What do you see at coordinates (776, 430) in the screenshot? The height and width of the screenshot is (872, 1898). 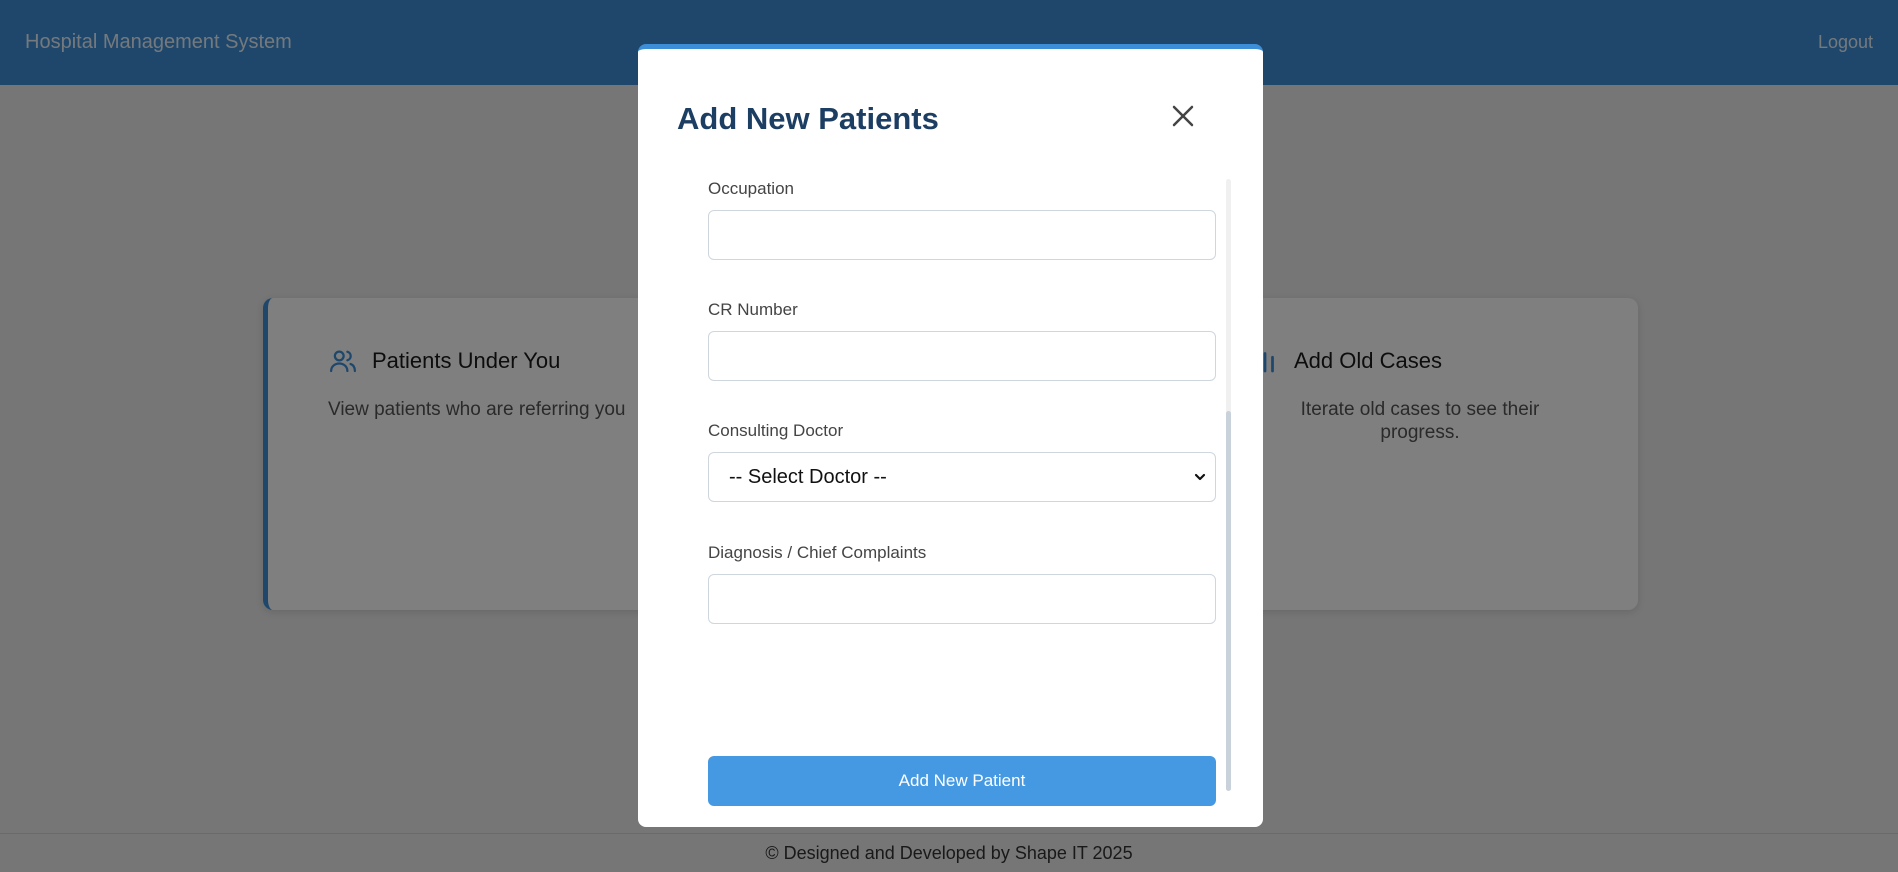 I see `consulting-doctor-label: Consulting Doctor` at bounding box center [776, 430].